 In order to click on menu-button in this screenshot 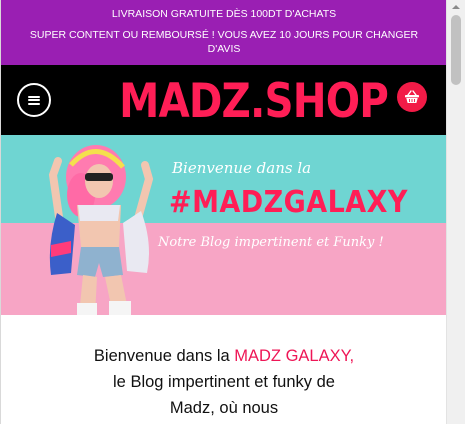, I will do `click(34, 100)`.